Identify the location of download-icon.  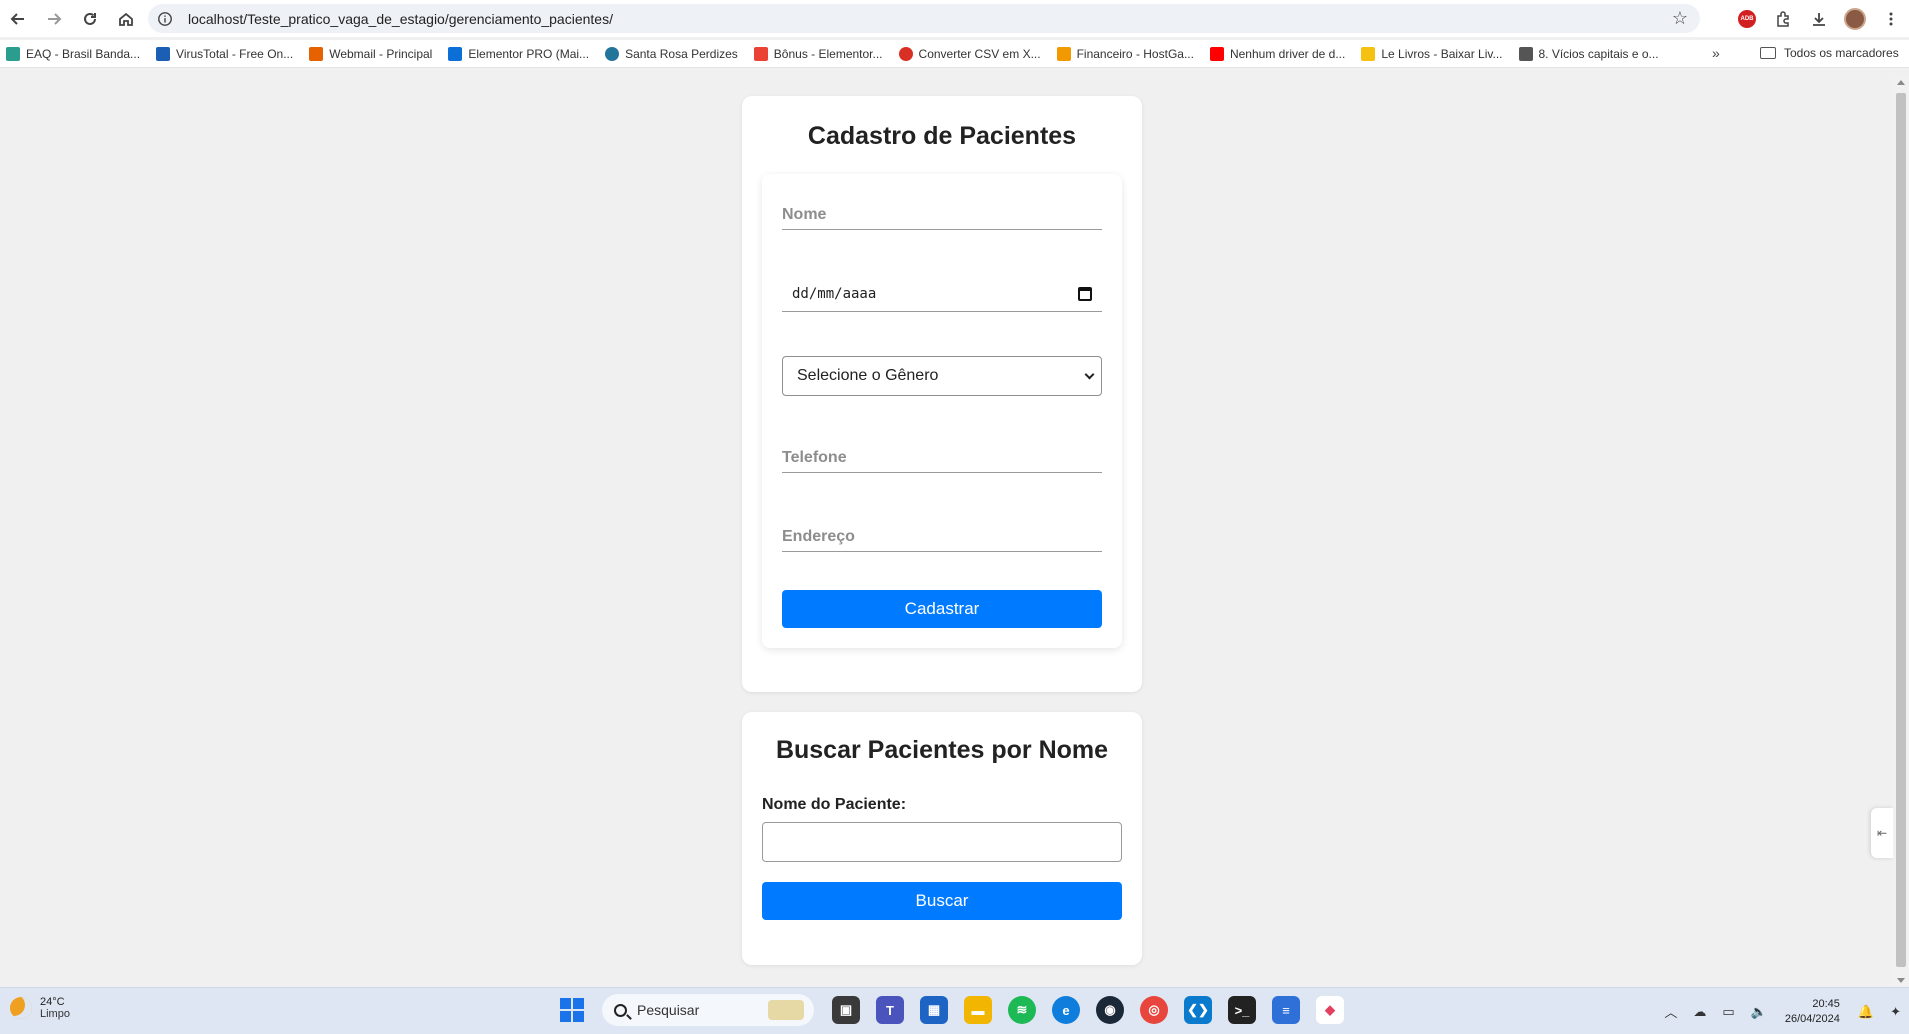
(1819, 19).